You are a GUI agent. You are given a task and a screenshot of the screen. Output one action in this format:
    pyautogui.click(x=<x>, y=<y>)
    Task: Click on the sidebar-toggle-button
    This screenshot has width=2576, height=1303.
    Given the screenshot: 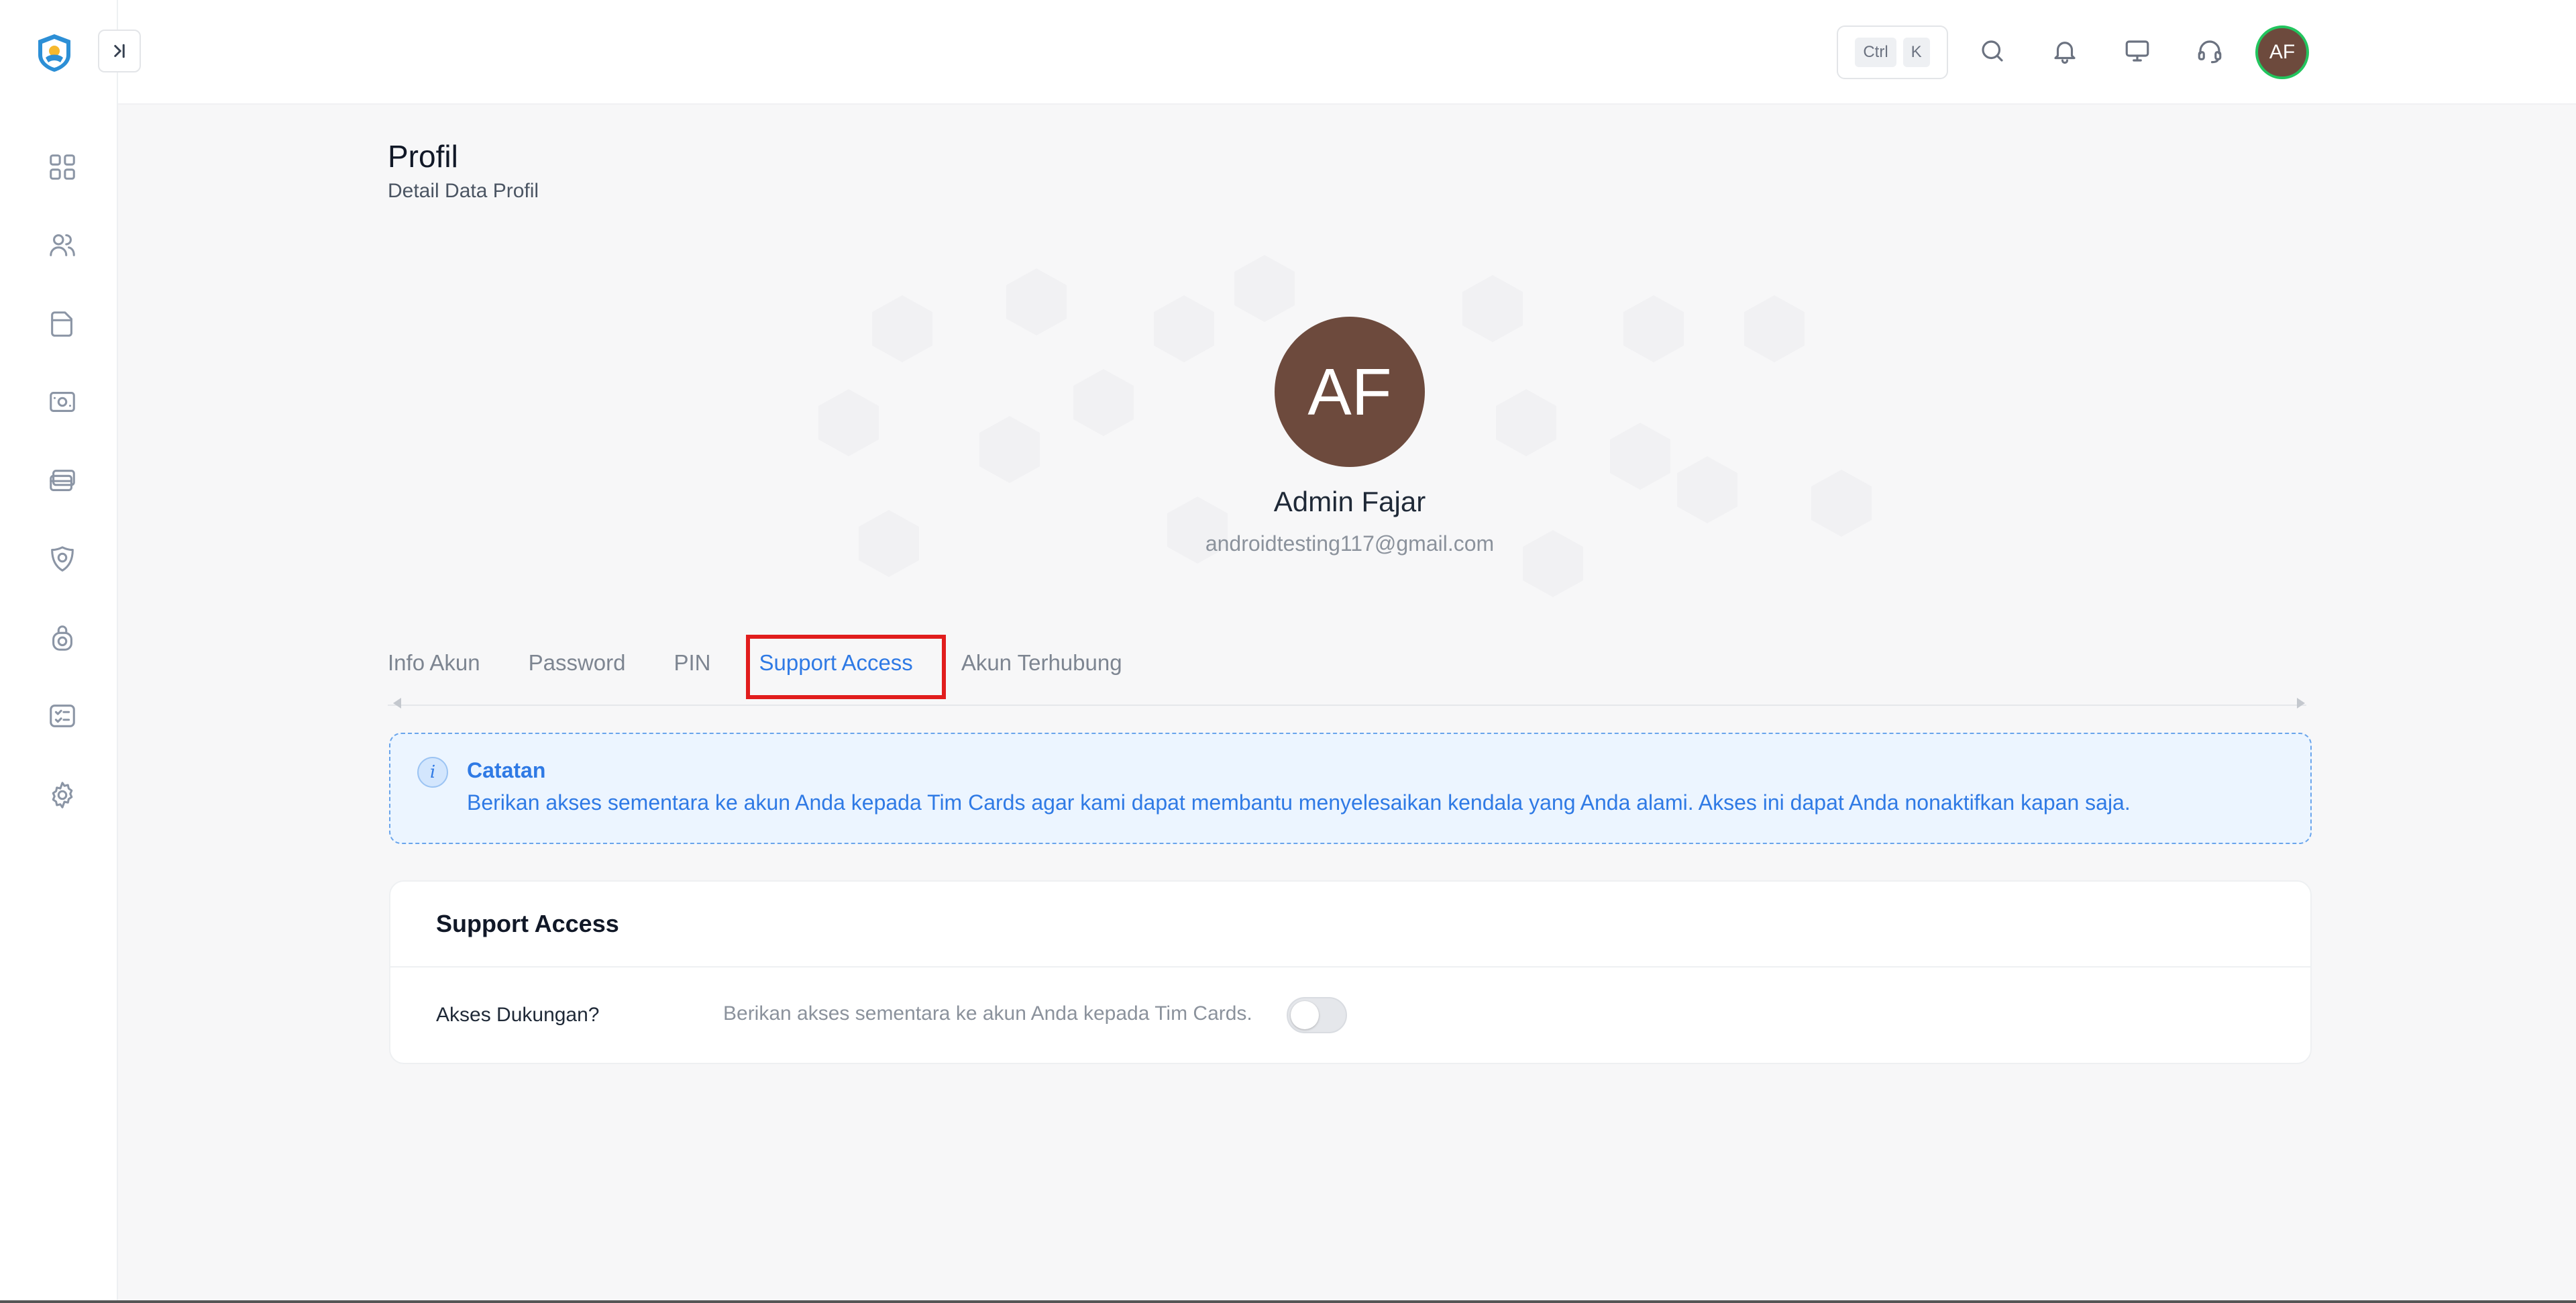 What is the action you would take?
    pyautogui.click(x=119, y=51)
    